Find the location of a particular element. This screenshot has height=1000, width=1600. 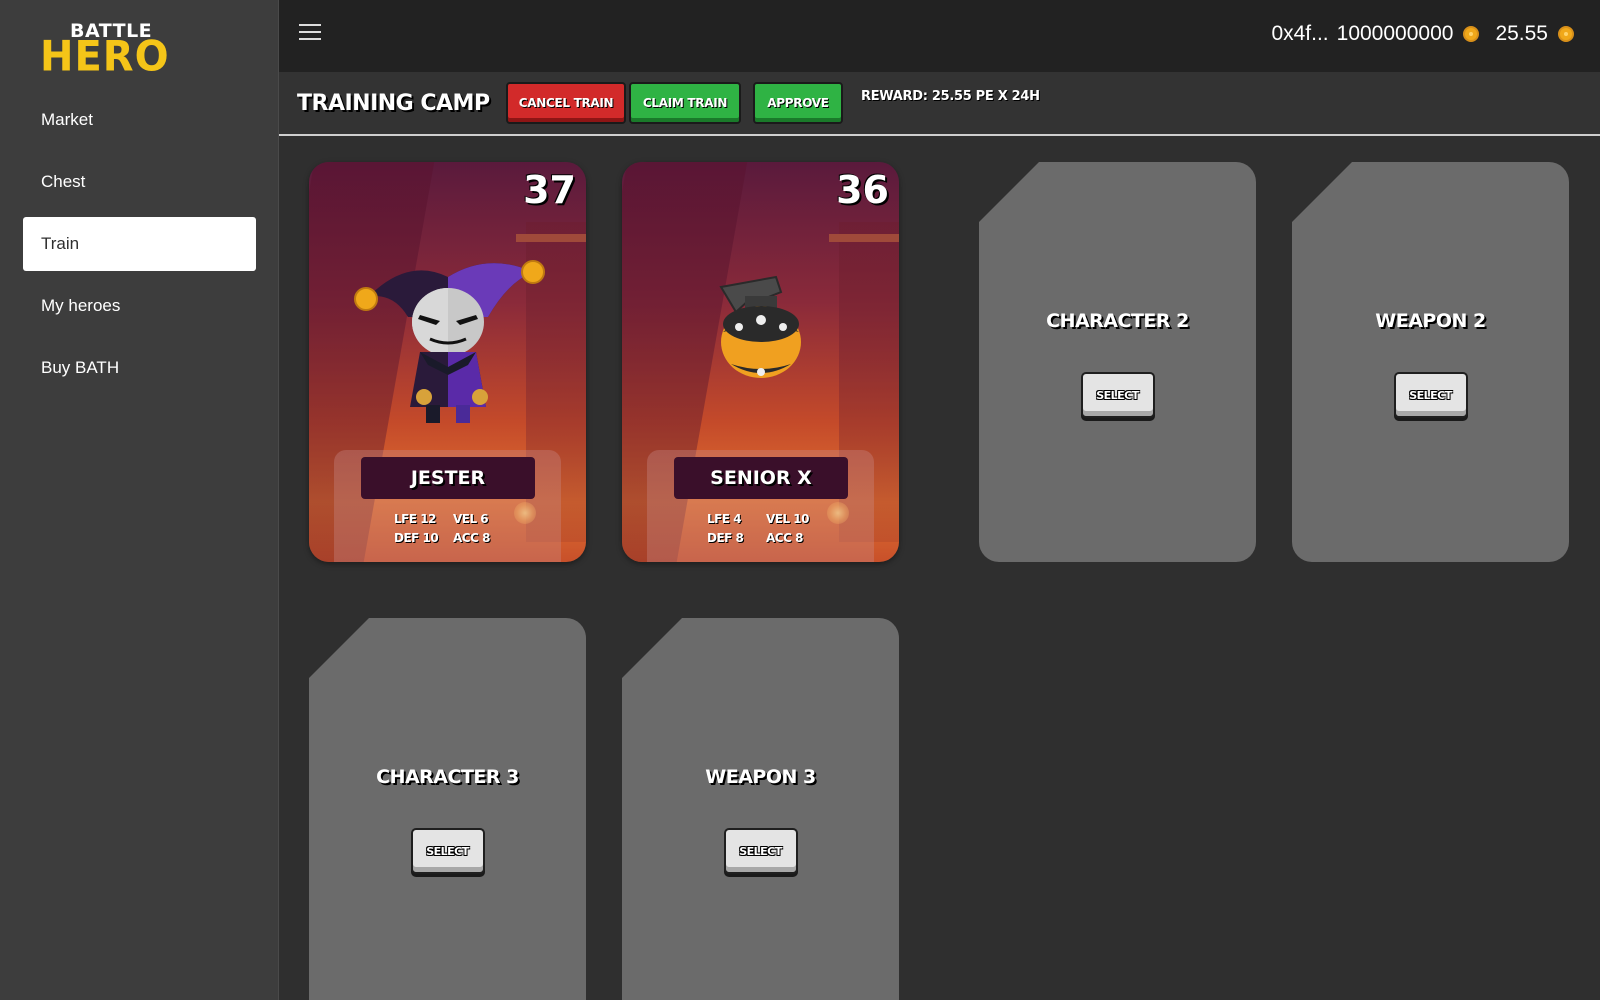

card-stats: LFE 12 VEL 6 DEF 10 ACC 8 is located at coordinates (449, 528).